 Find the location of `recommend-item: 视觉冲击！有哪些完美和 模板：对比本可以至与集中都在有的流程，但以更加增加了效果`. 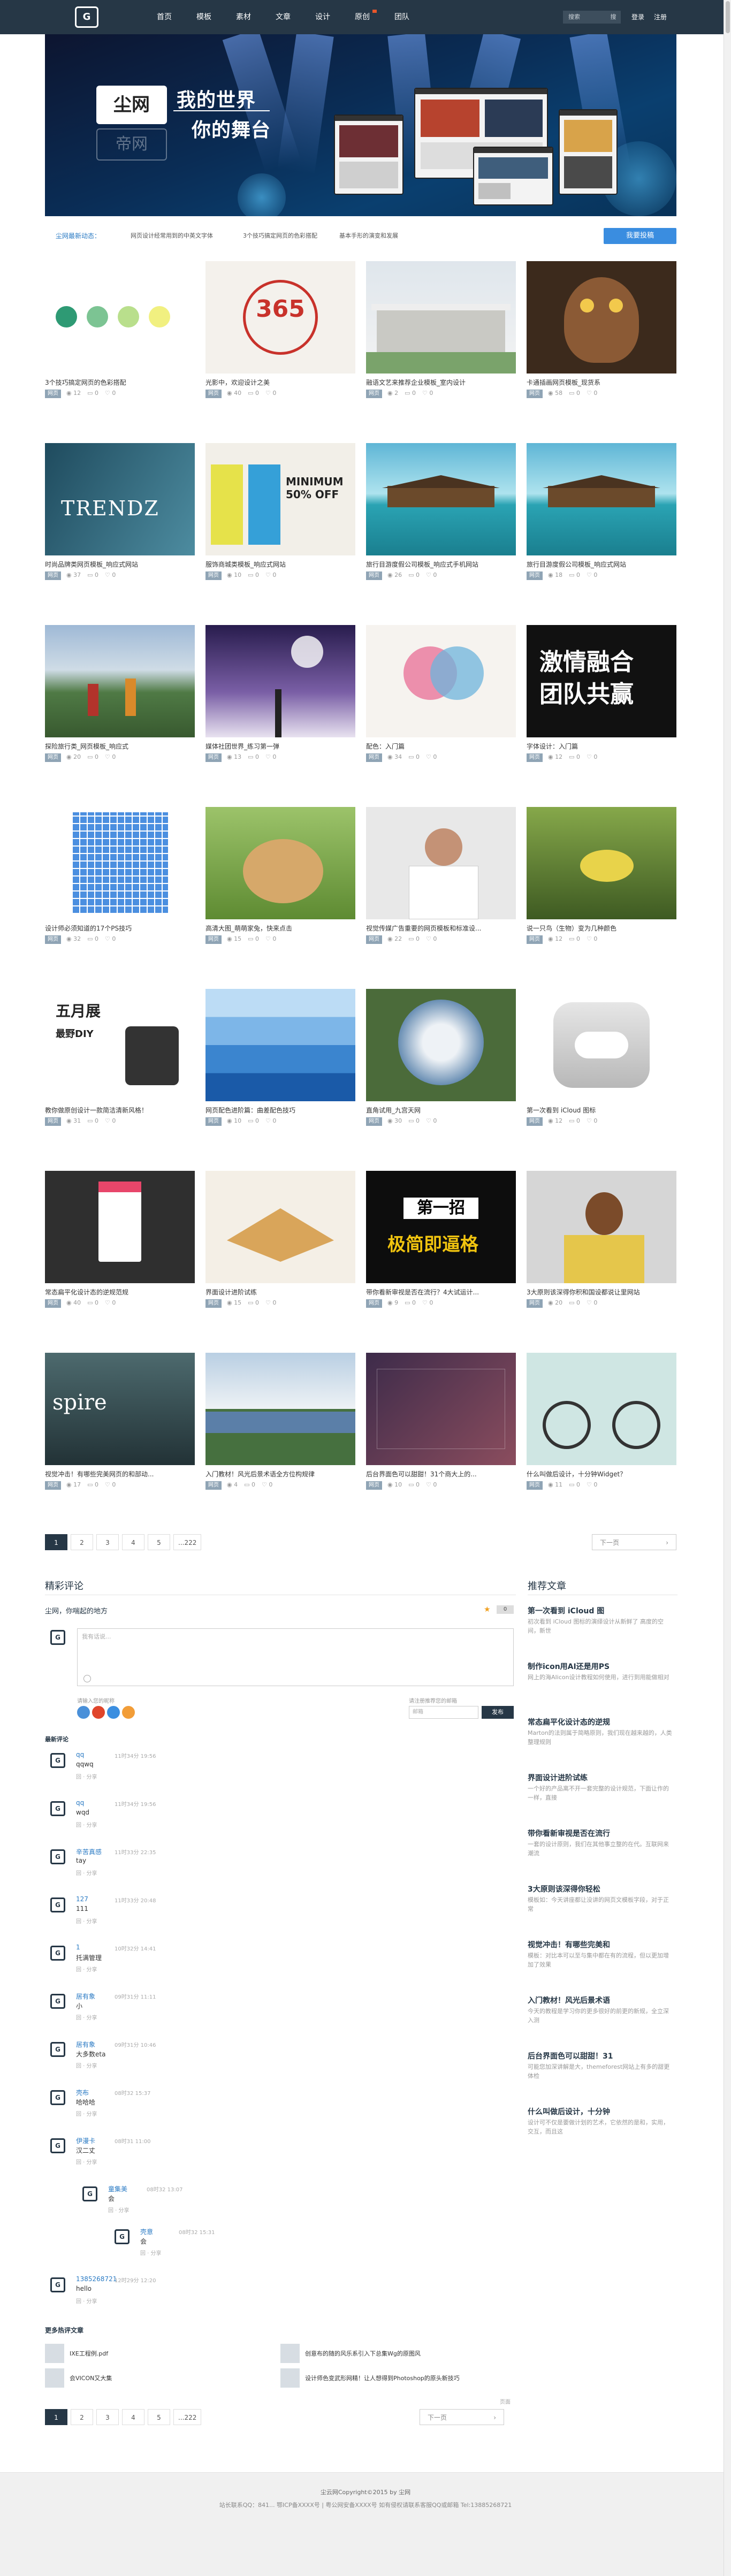

recommend-item: 视觉冲击！有哪些完美和 模板：对比本可以至与集中都在有的流程，但以更加增加了效果 is located at coordinates (602, 1965).